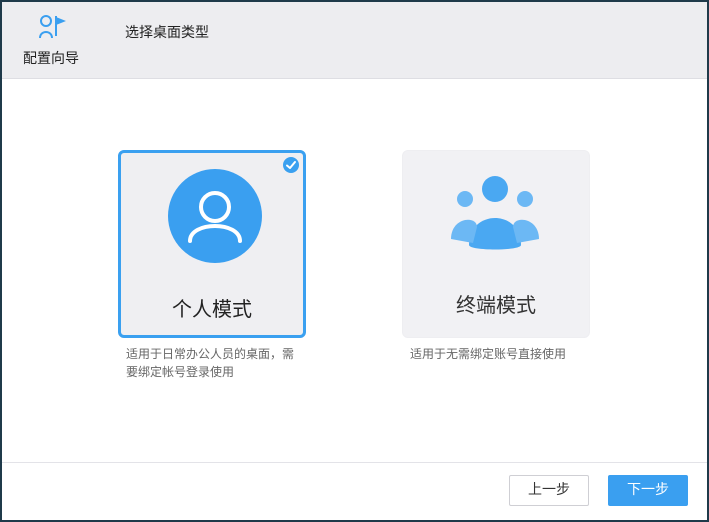 This screenshot has height=522, width=709. Describe the element at coordinates (212, 309) in the screenshot. I see `personal-mode-label: 个人模式` at that location.